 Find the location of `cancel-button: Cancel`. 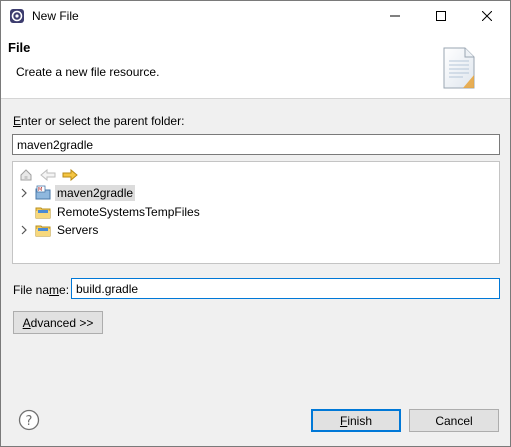

cancel-button: Cancel is located at coordinates (454, 420).